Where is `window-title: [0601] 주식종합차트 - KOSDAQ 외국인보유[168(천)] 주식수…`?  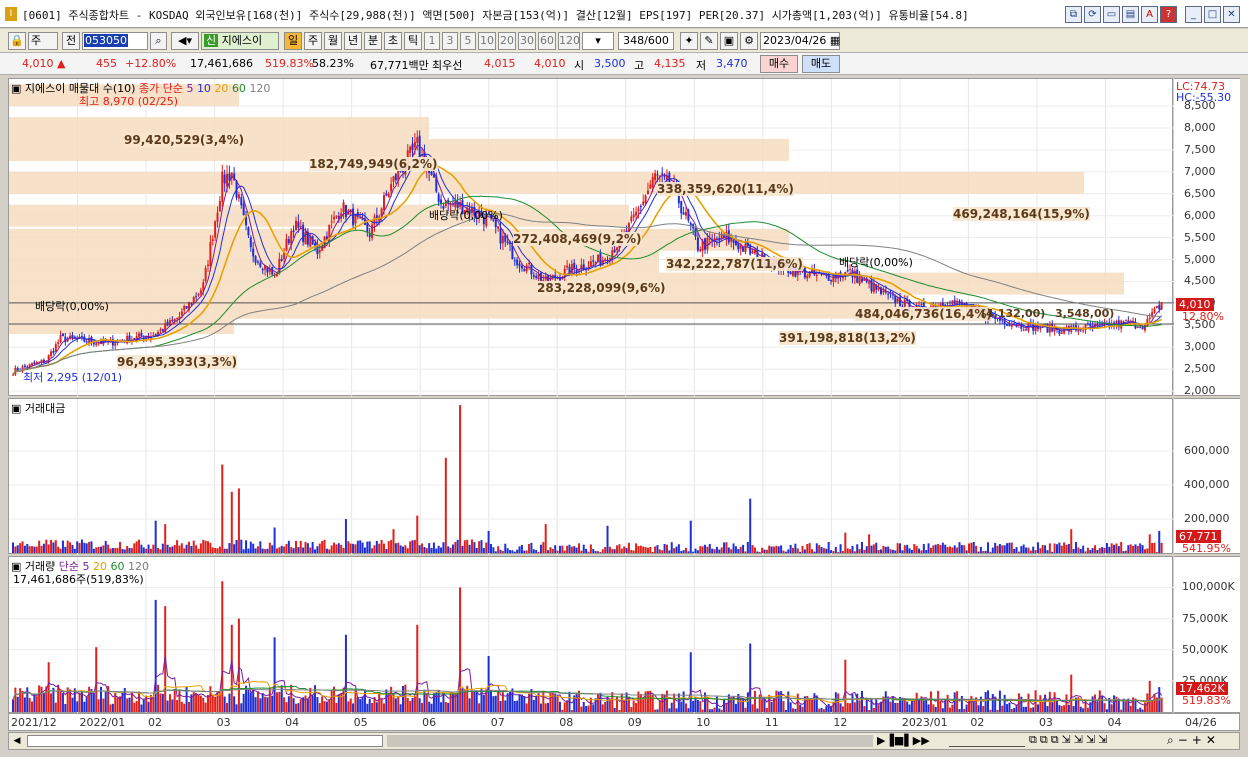 window-title: [0601] 주식종합차트 - KOSDAQ 외국인보유[168(천)] 주식수… is located at coordinates (495, 15).